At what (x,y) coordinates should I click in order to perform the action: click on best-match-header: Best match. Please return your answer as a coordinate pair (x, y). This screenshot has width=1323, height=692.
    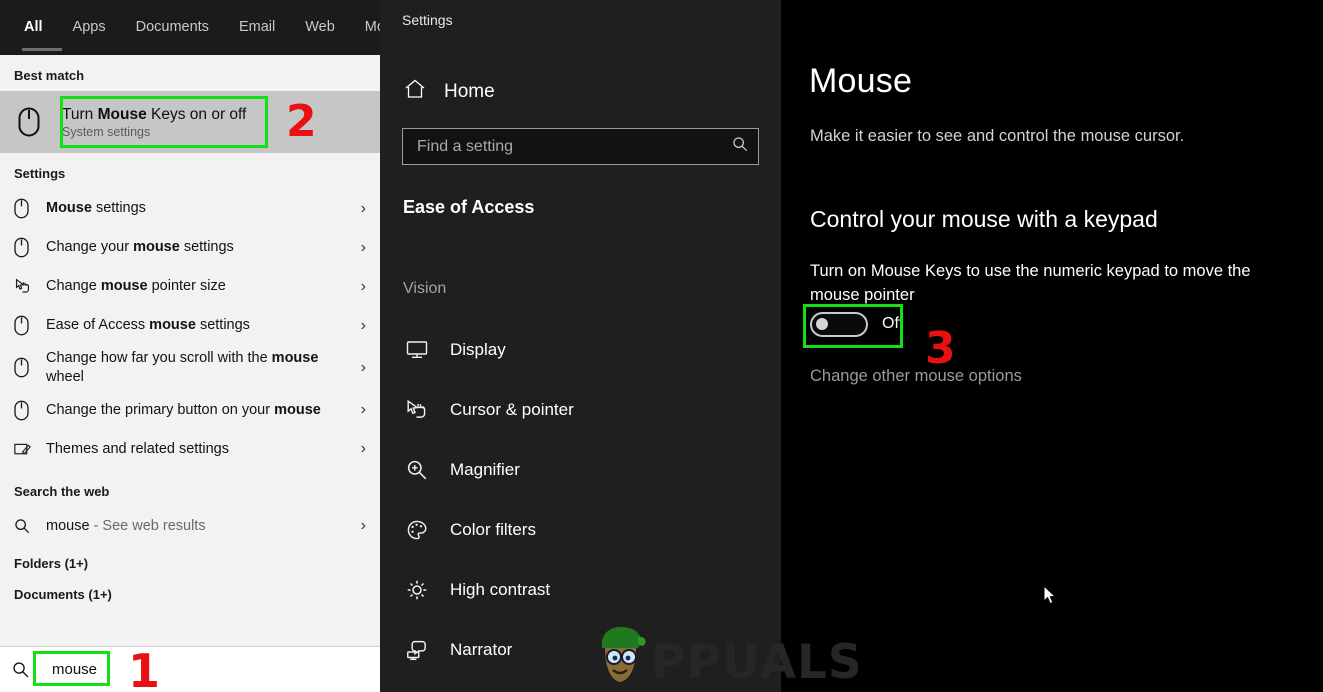
    Looking at the image, I should click on (49, 75).